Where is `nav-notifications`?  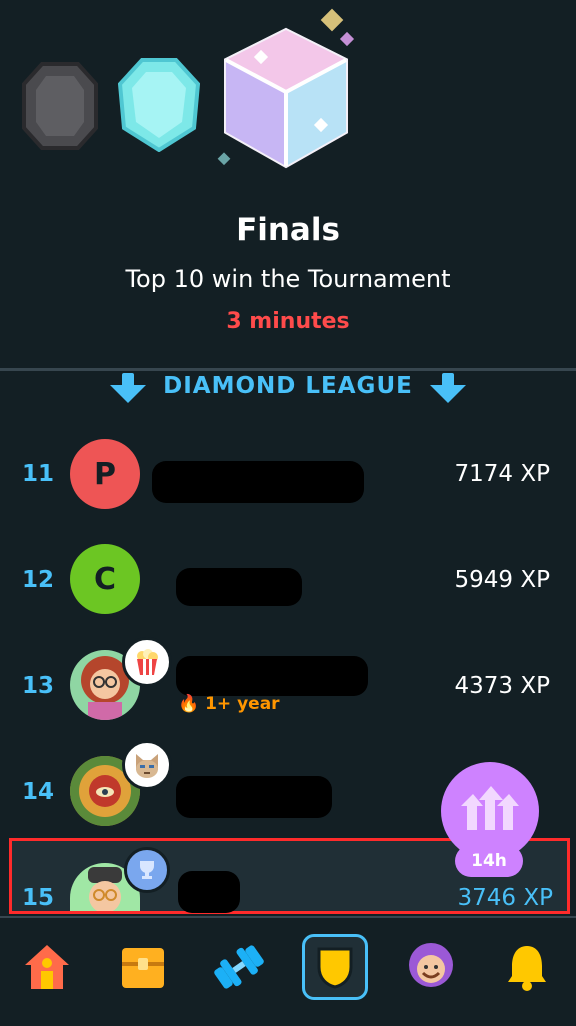
nav-notifications is located at coordinates (527, 967).